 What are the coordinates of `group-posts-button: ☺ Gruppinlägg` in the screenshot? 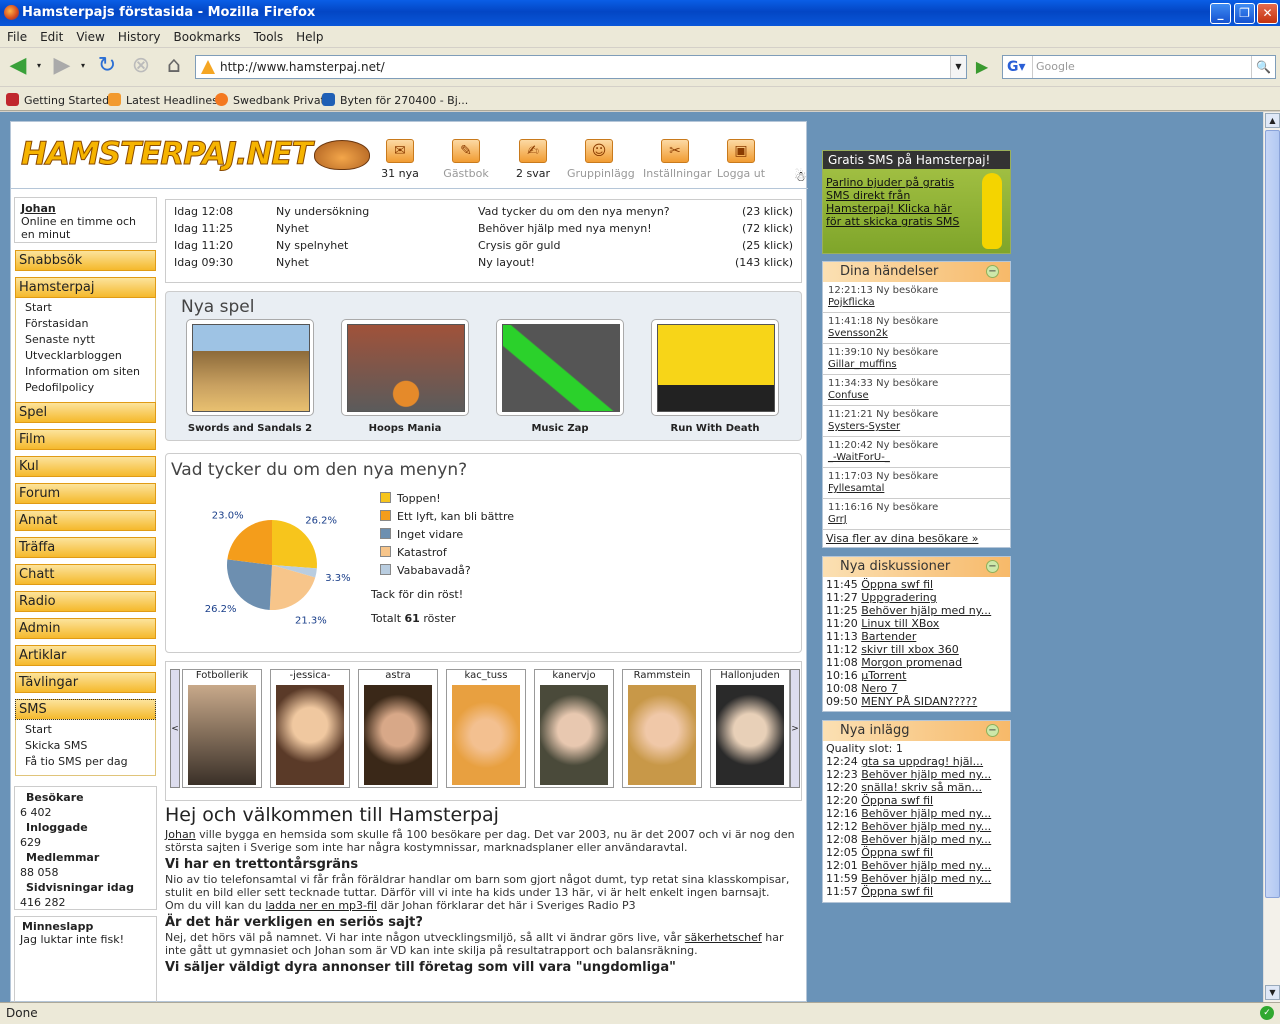 It's located at (601, 159).